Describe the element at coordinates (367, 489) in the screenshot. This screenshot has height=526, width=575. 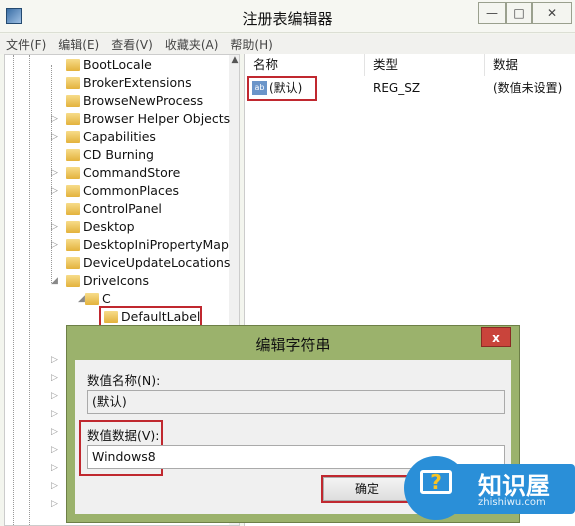
I see `ok-button: 确定` at that location.